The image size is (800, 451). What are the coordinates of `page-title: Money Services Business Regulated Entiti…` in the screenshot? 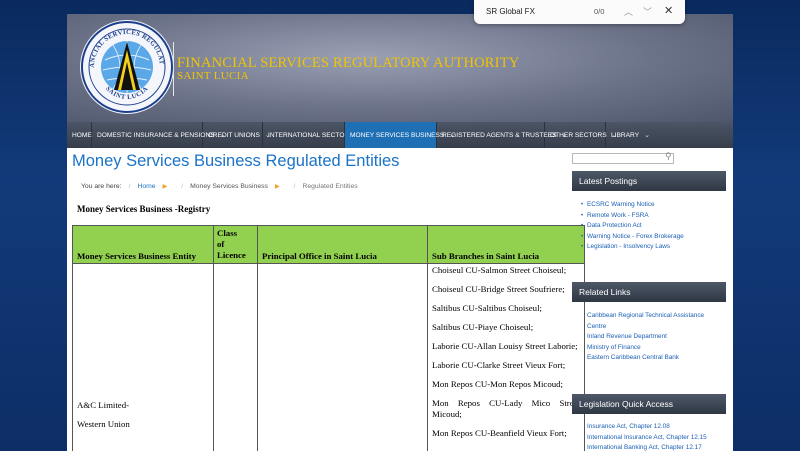 It's located at (236, 161).